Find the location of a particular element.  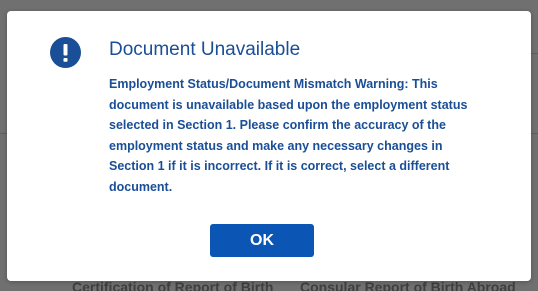

message-line: document. is located at coordinates (141, 186).